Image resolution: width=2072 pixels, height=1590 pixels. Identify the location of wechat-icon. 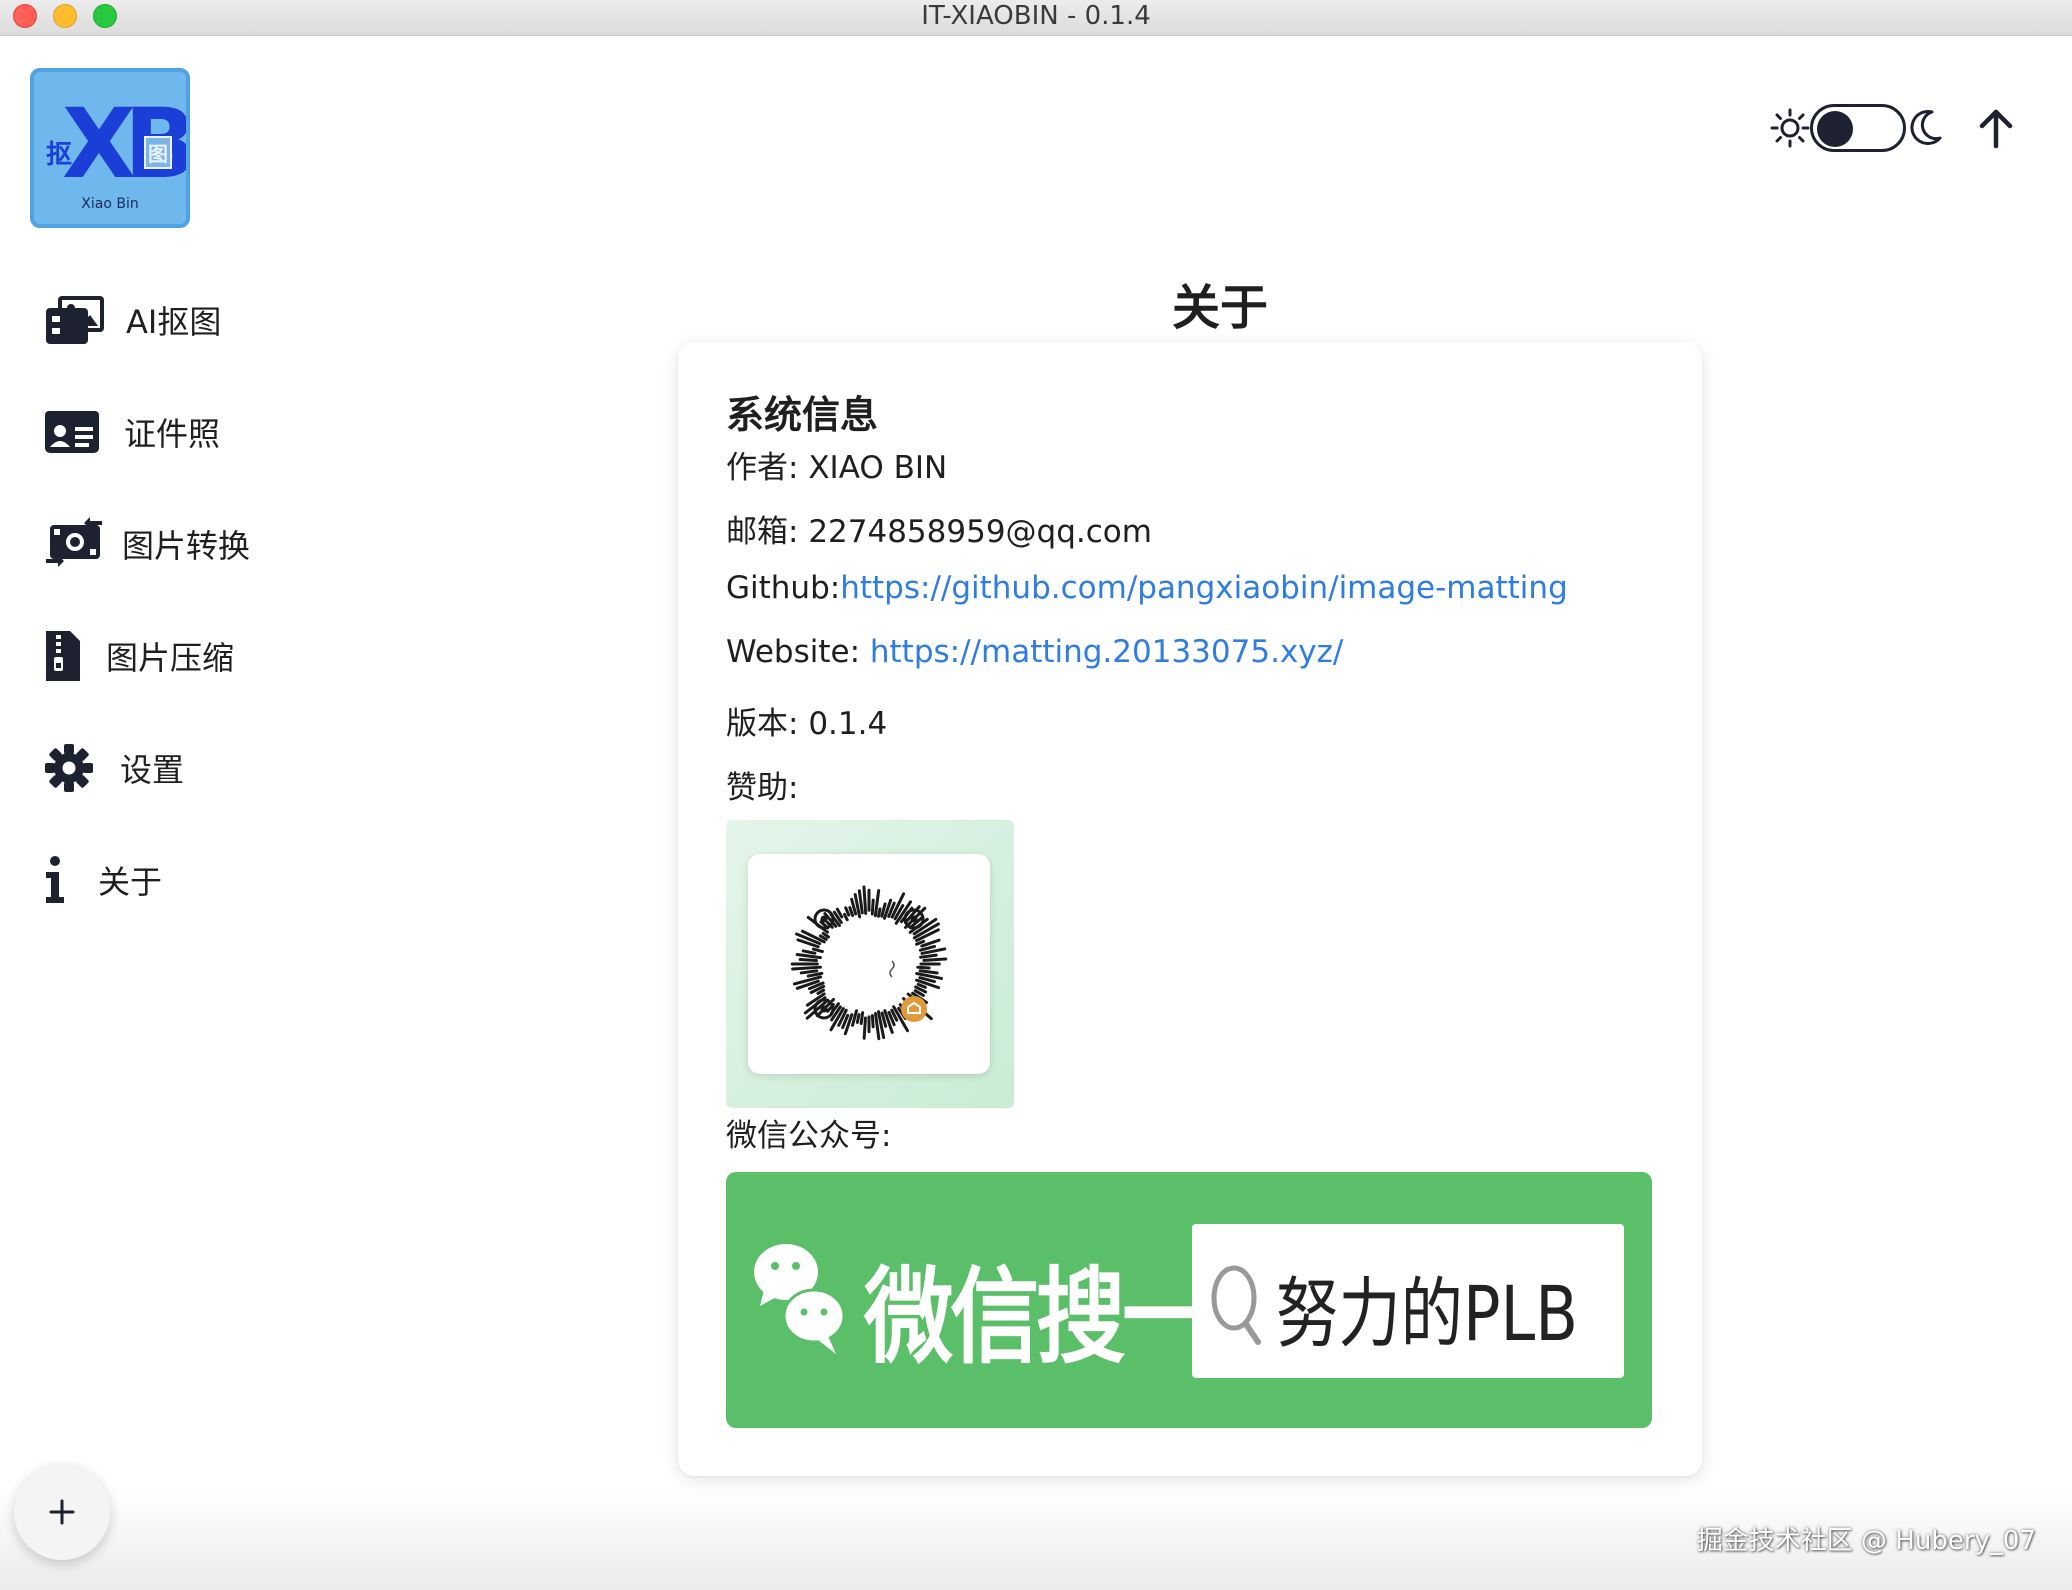
(800, 1301).